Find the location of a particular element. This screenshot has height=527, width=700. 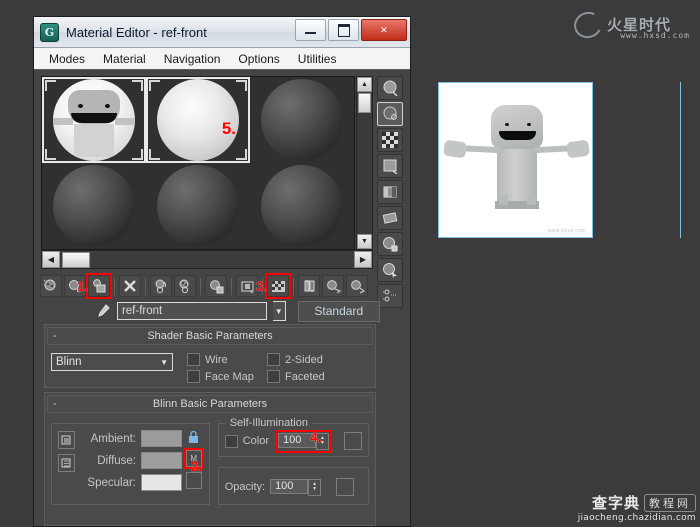

slot-scroll-up-arrow: ▲ is located at coordinates (364, 84).